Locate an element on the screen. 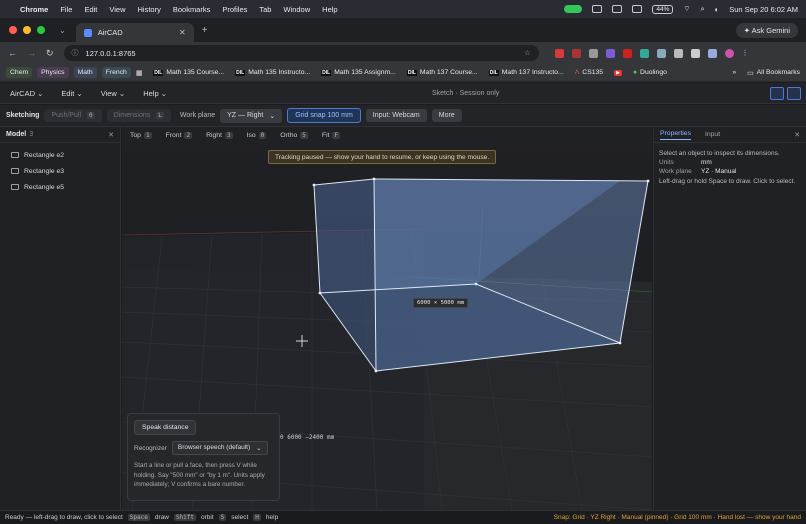 The image size is (806, 524). input-source-button: Input: Webcam is located at coordinates (396, 115).